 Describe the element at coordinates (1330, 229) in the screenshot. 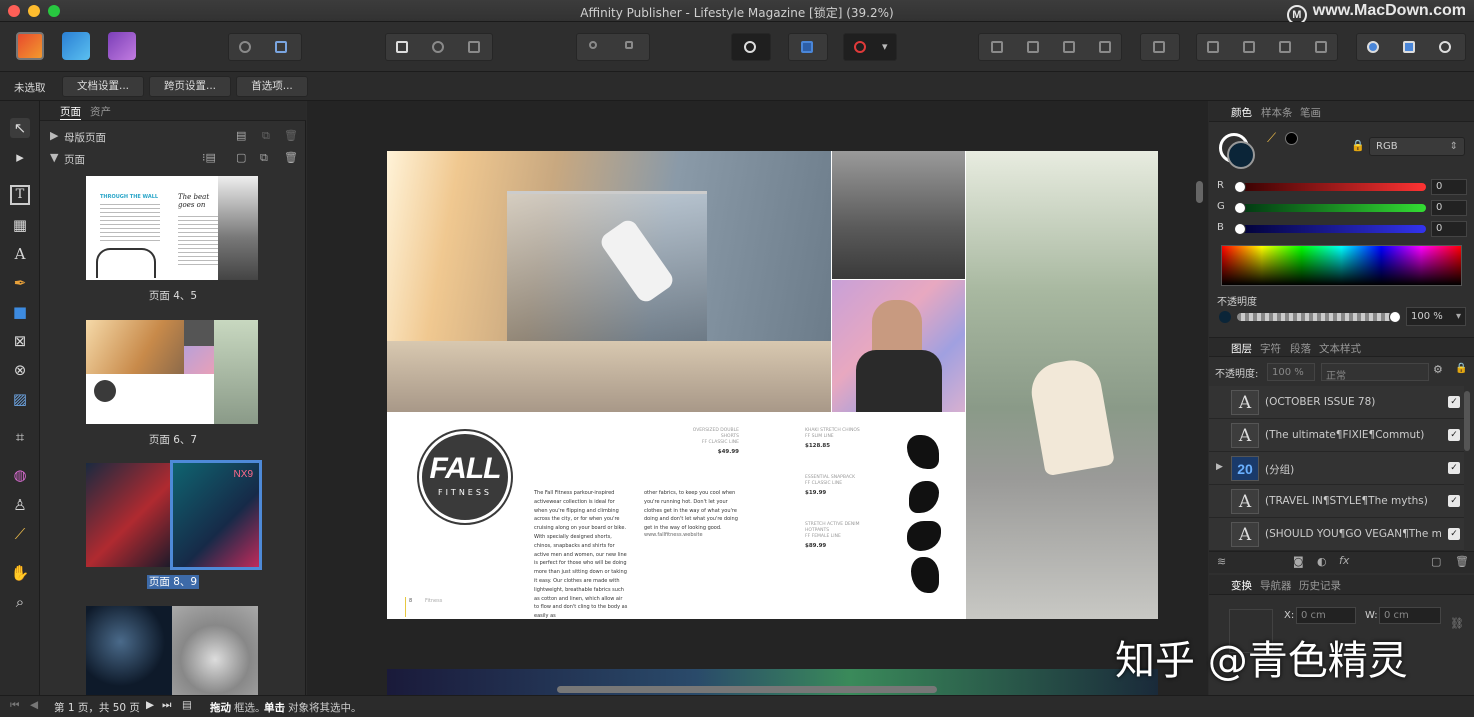

I see `channel-b-slider` at that location.